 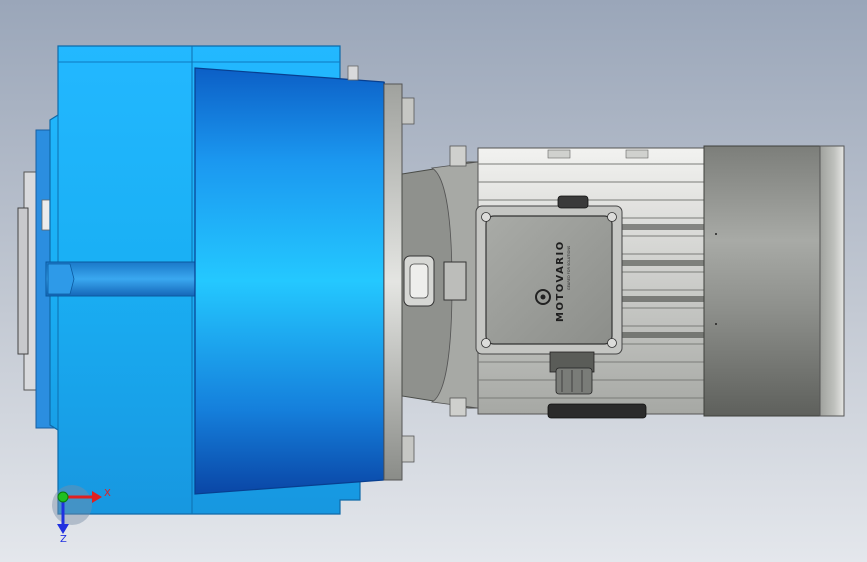 I want to click on fan-cowl-end, so click(x=832, y=281).